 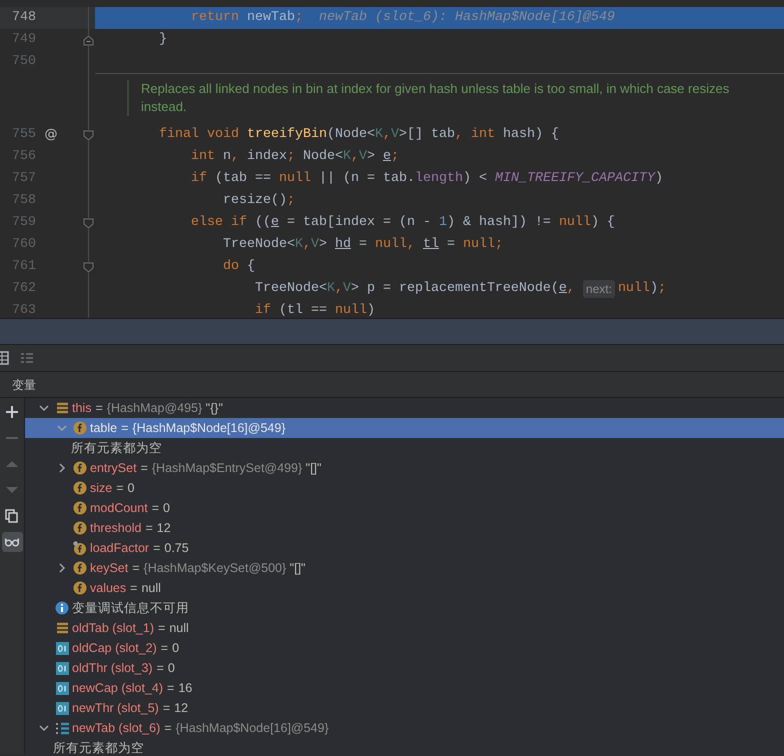 I want to click on variable-name: newCap (slot_4), so click(x=118, y=688).